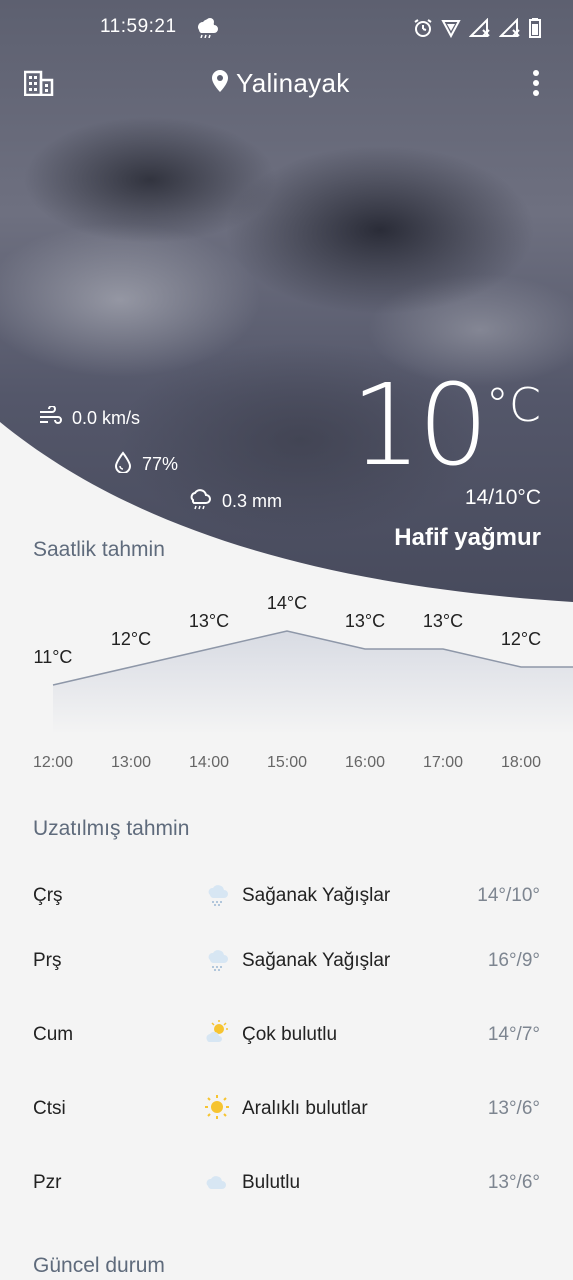  Describe the element at coordinates (106, 418) in the screenshot. I see `wind-value: 0.0 km/s` at that location.